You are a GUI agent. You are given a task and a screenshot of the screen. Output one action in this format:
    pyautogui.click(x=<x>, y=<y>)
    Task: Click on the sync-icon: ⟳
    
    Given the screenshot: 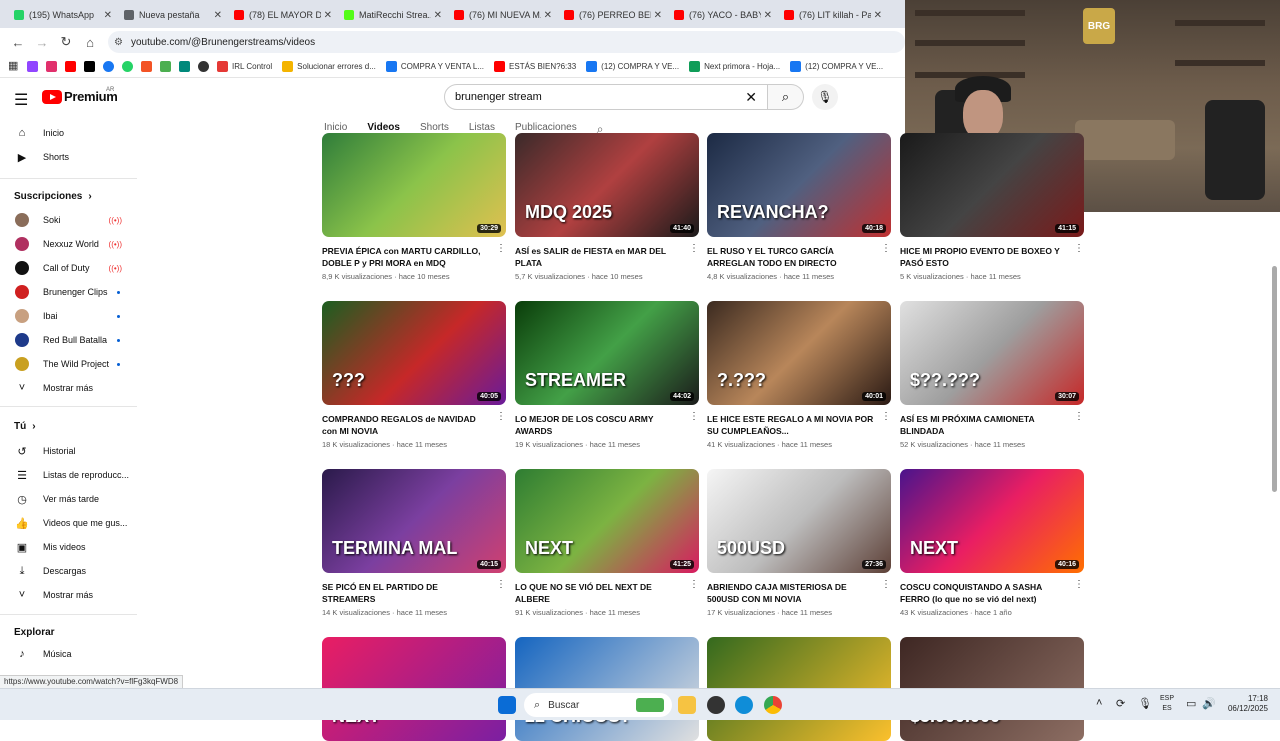 What is the action you would take?
    pyautogui.click(x=1120, y=703)
    